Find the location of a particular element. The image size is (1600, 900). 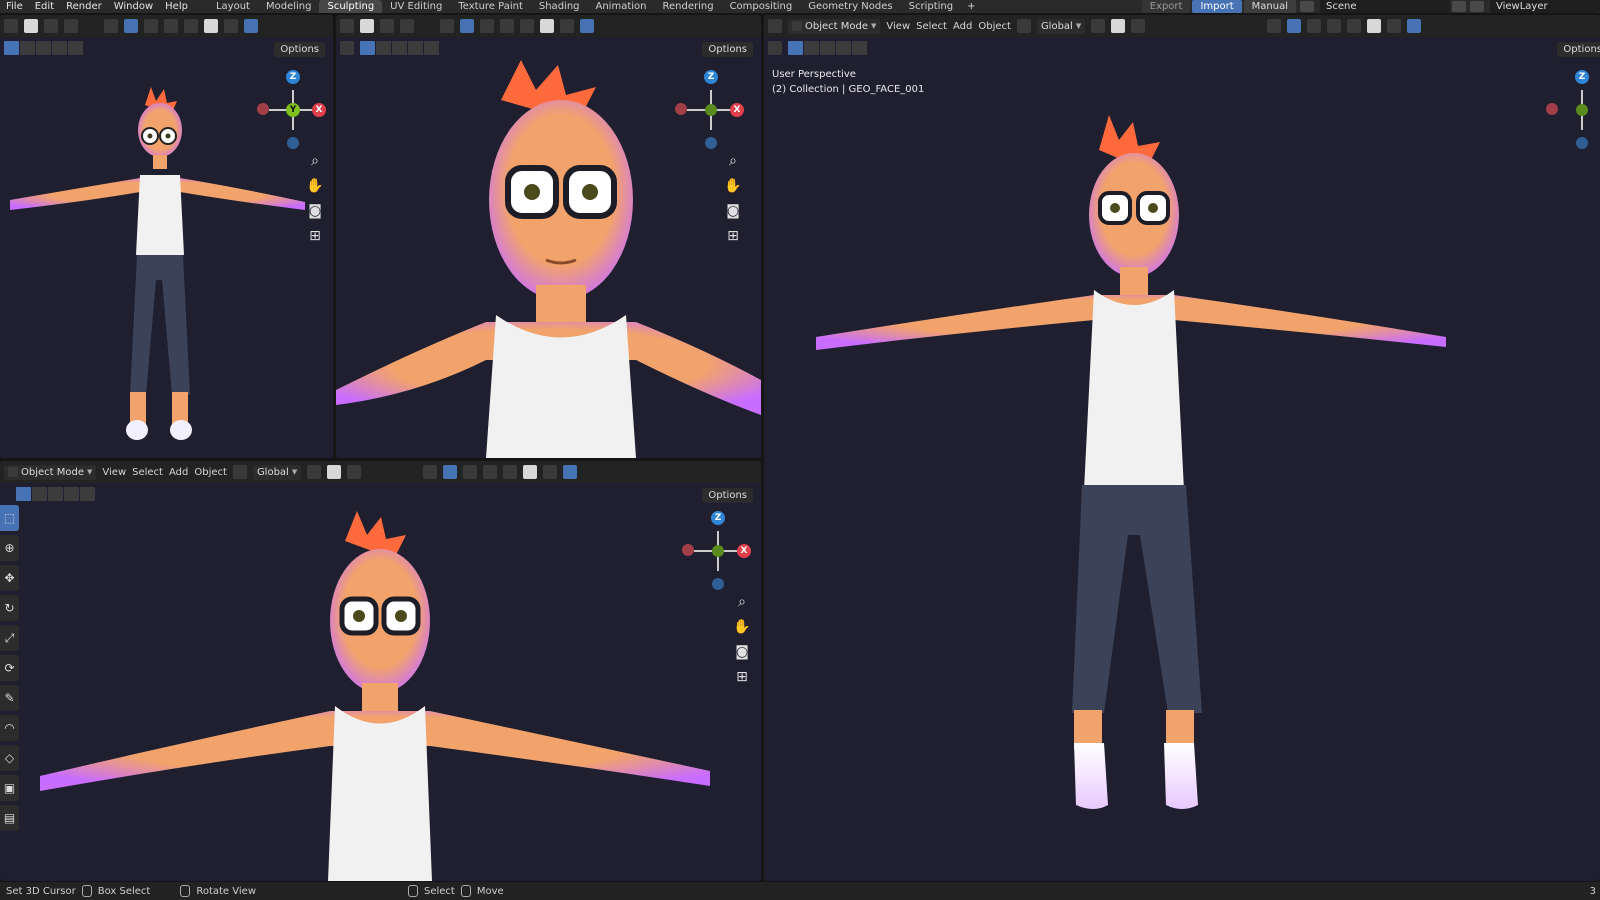

extrude-tool-icon: ▣ is located at coordinates (9, 788).